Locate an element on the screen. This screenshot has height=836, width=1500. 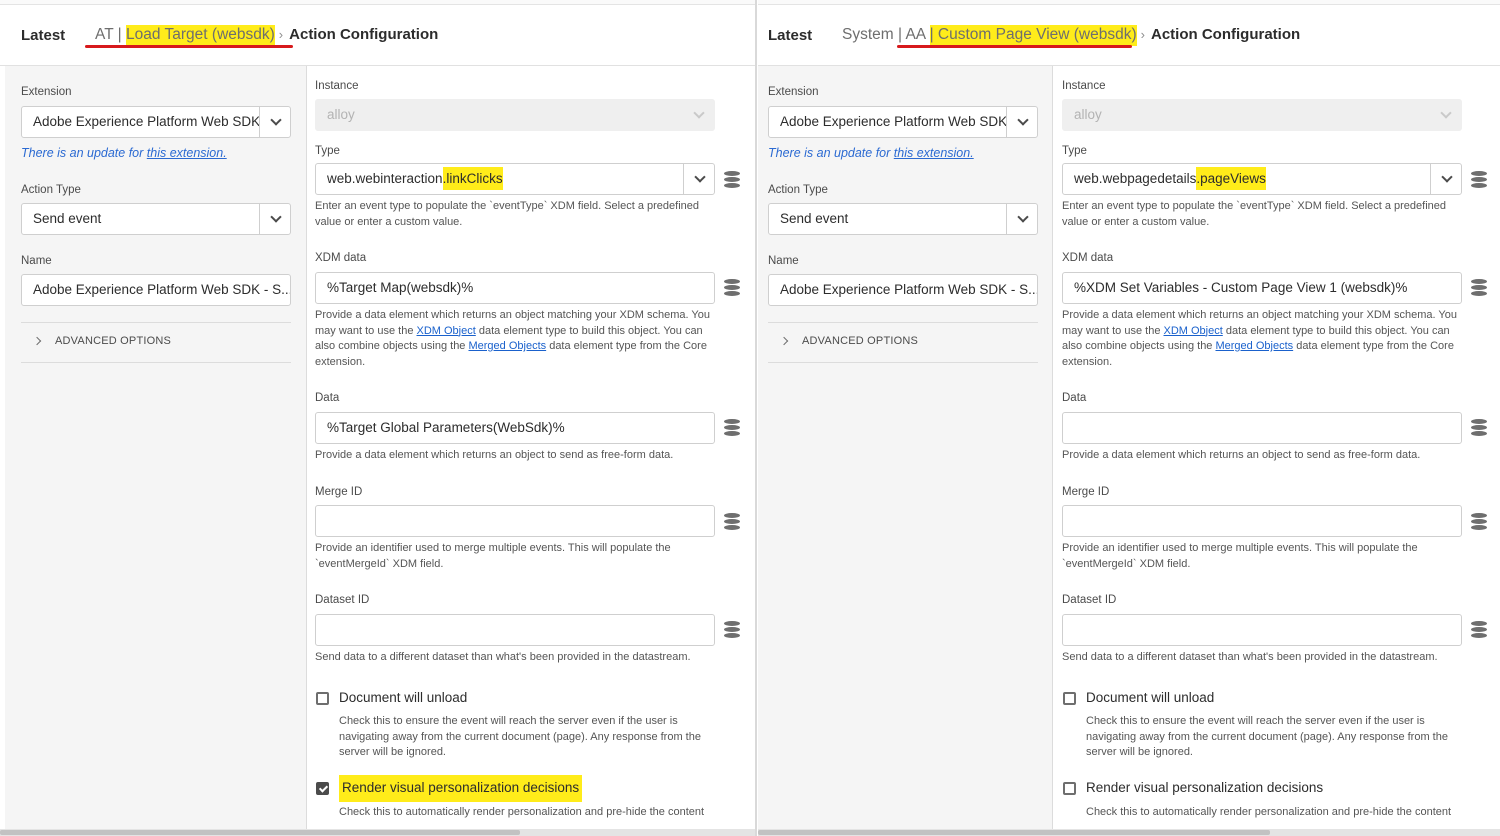
data-label: Data is located at coordinates (1074, 398).